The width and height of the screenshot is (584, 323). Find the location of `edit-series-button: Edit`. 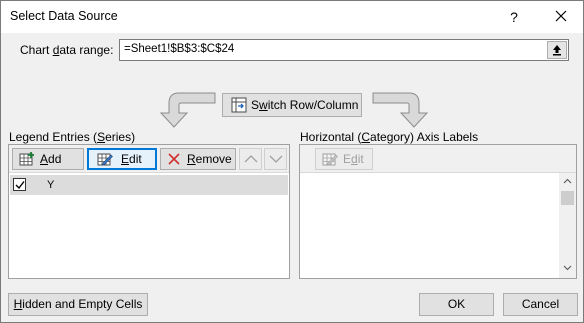

edit-series-button: Edit is located at coordinates (122, 159).